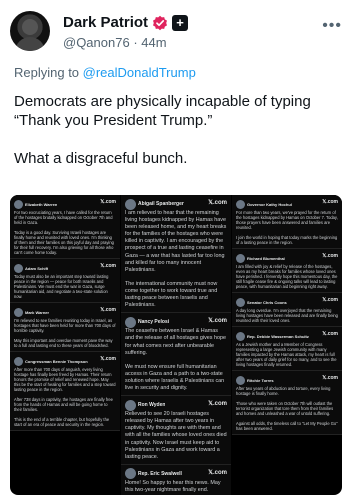  Describe the element at coordinates (278, 336) in the screenshot. I see `embedded-post-author: Rep. Debbie Wasserman Schultz` at that location.